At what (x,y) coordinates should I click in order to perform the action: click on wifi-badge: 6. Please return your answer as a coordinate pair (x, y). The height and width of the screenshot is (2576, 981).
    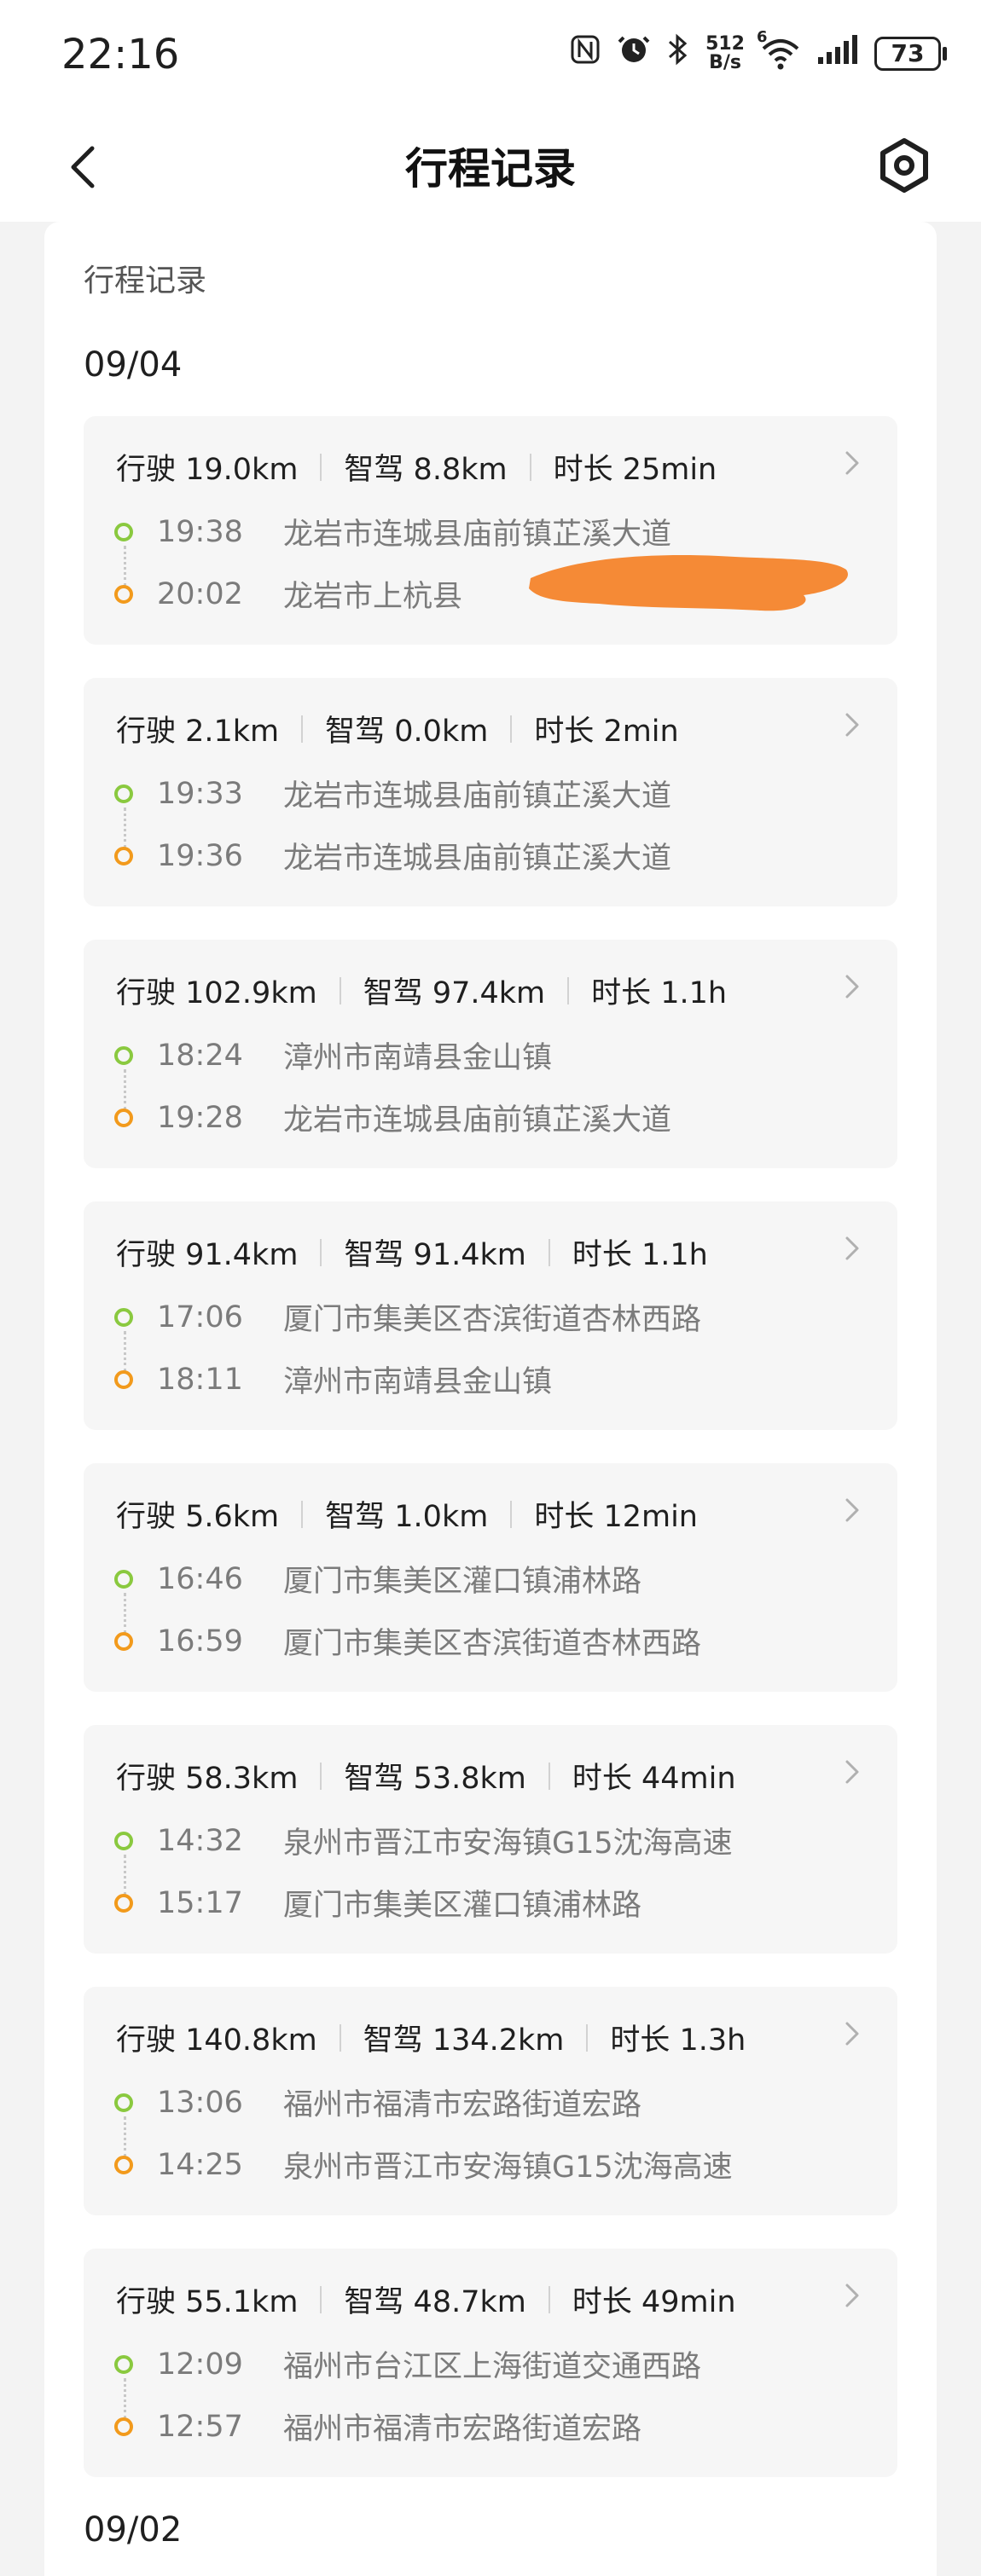
    Looking at the image, I should click on (762, 36).